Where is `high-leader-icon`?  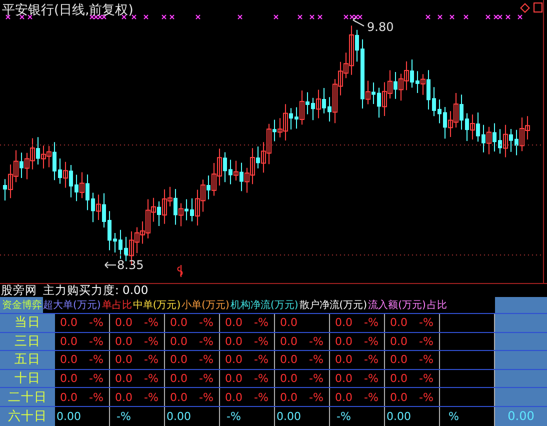
high-leader-icon is located at coordinates (358, 22).